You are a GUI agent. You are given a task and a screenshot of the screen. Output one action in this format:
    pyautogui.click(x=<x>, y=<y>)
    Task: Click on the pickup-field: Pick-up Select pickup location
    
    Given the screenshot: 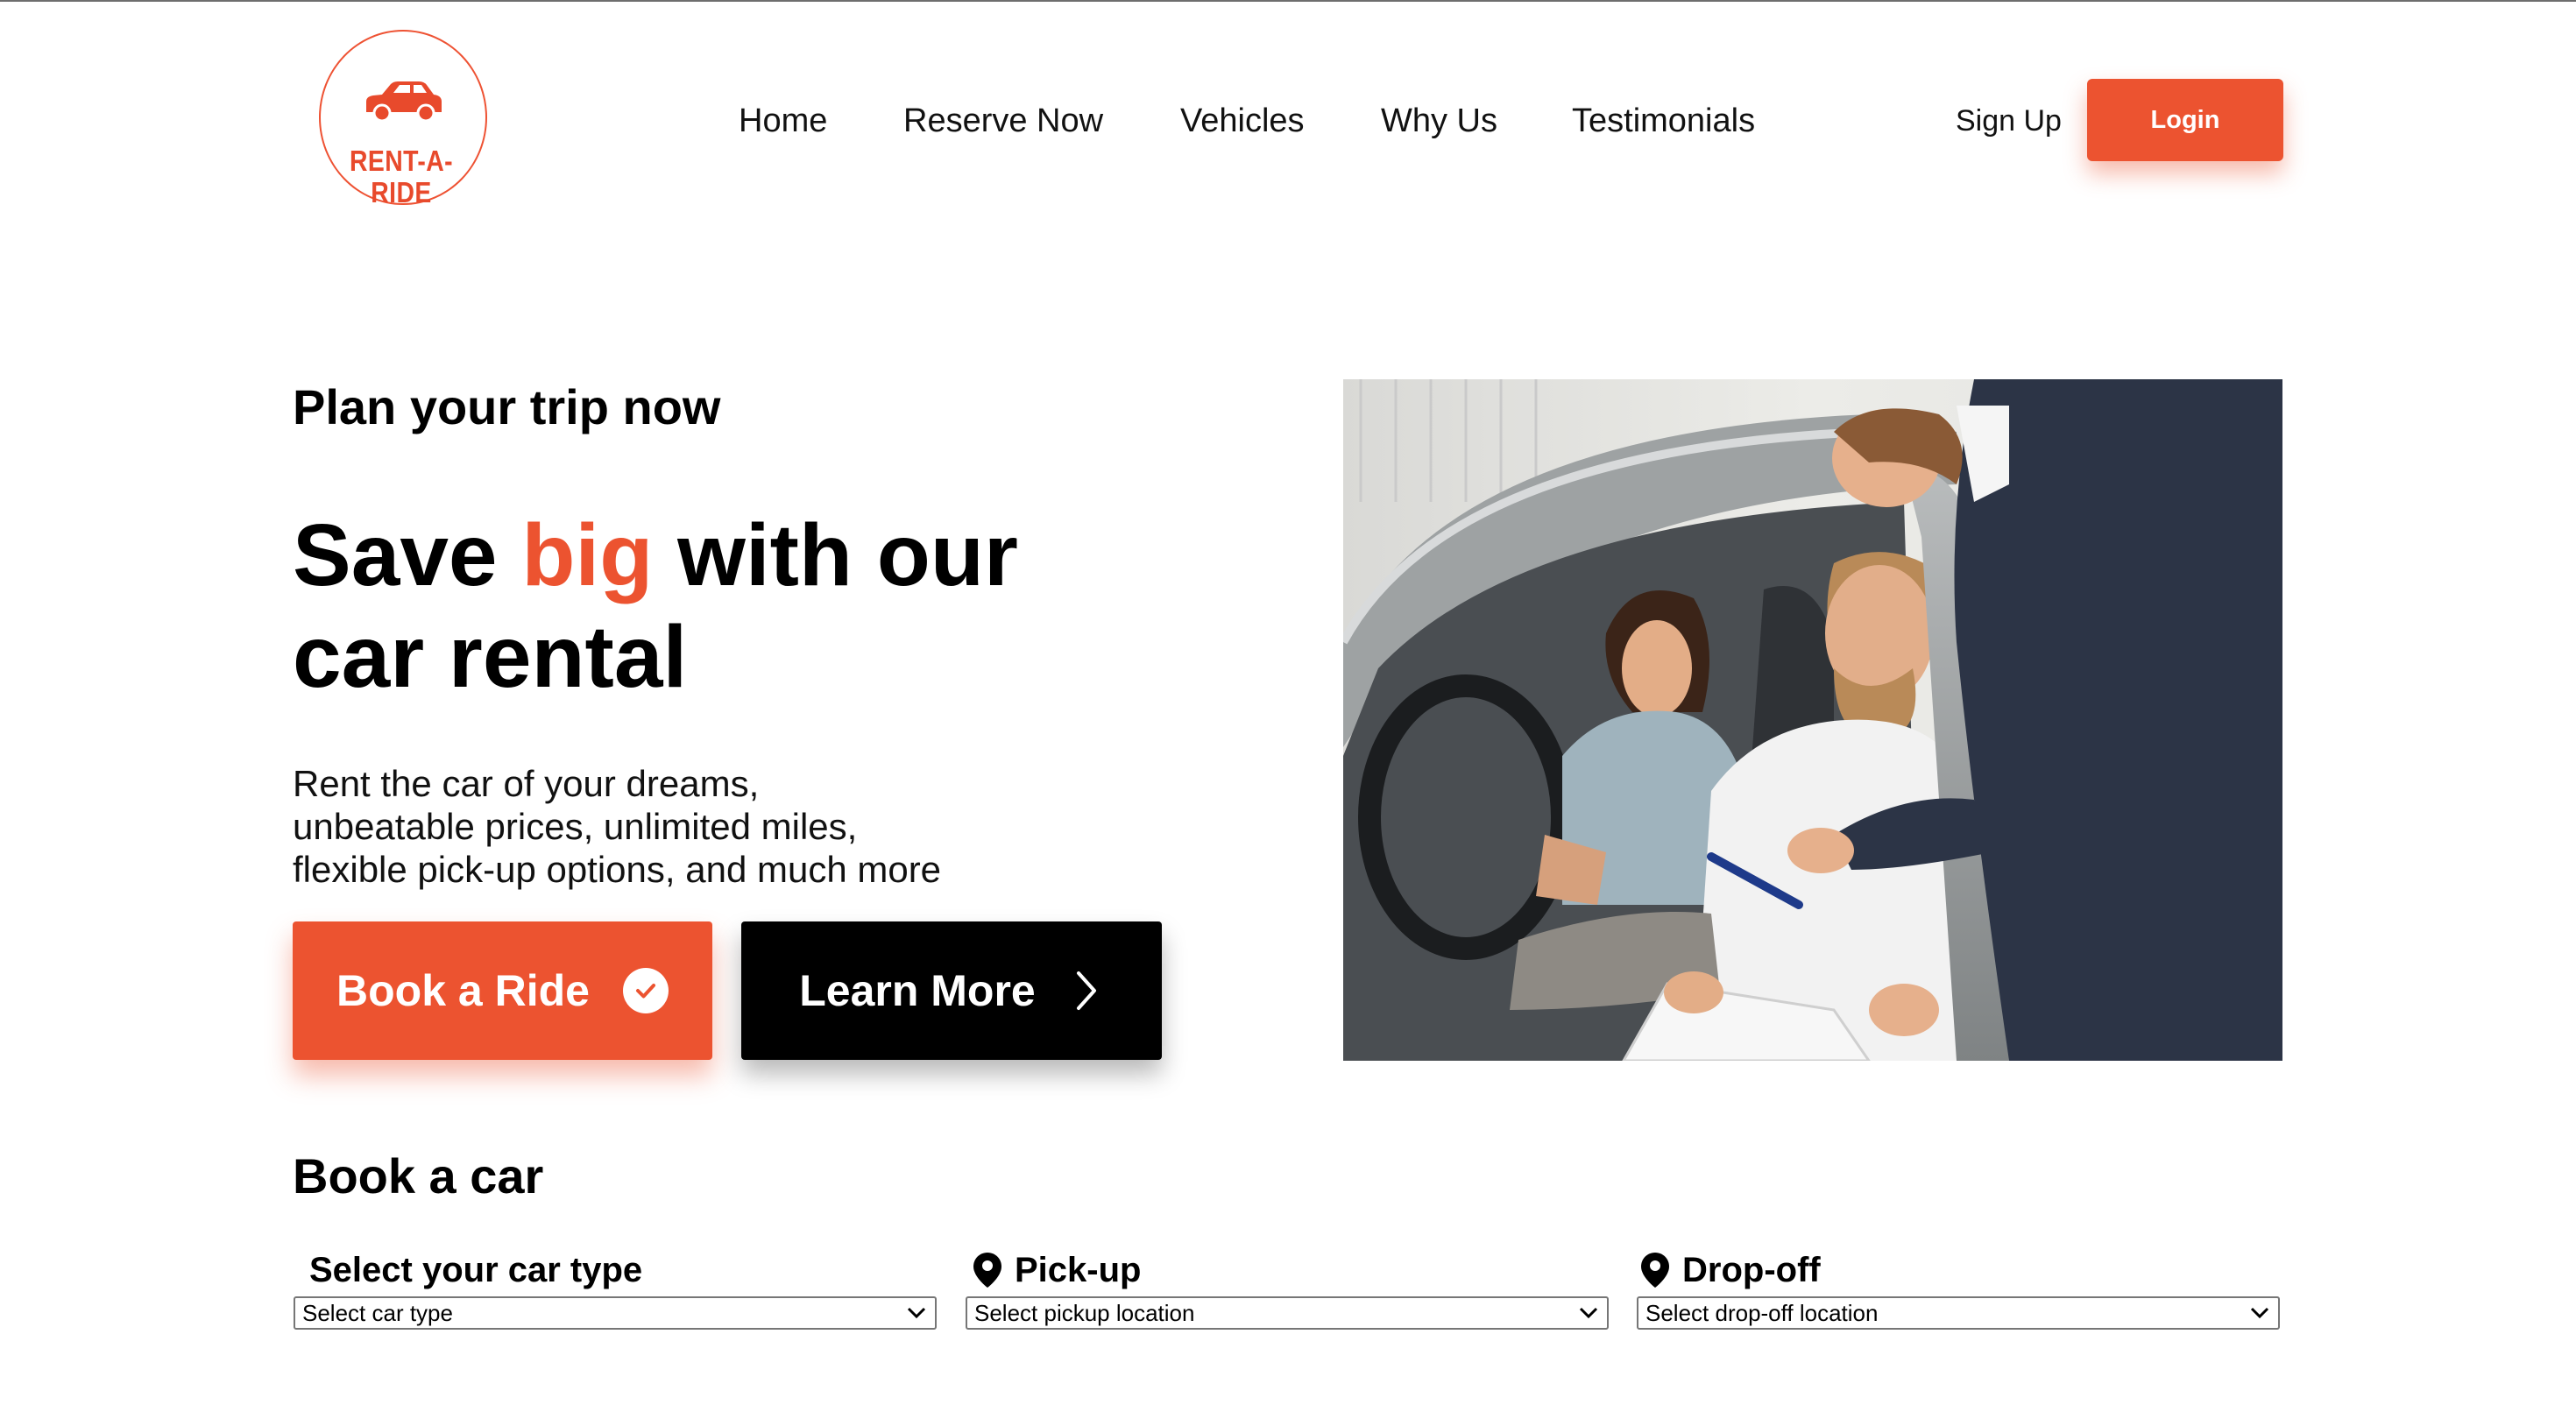 What is the action you would take?
    pyautogui.click(x=1287, y=1287)
    